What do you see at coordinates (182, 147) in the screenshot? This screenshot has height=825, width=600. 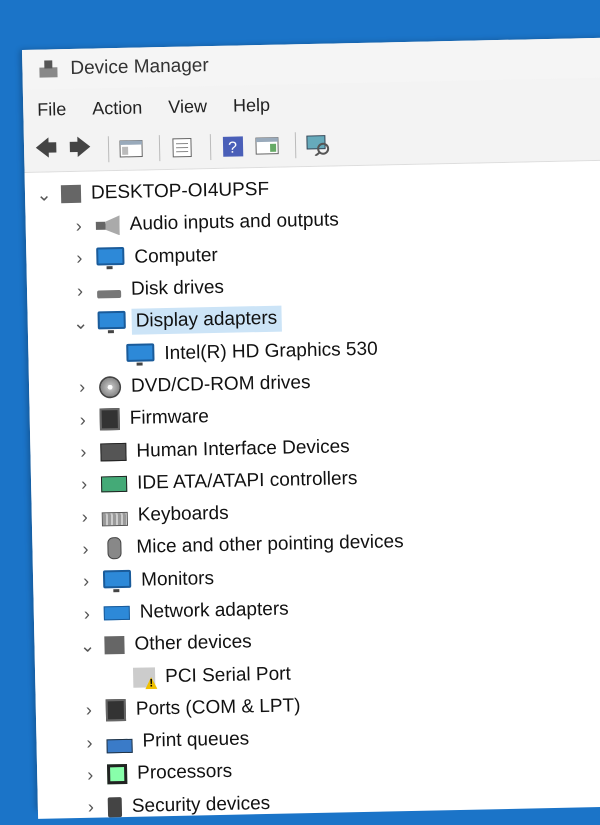 I see `properties-icon` at bounding box center [182, 147].